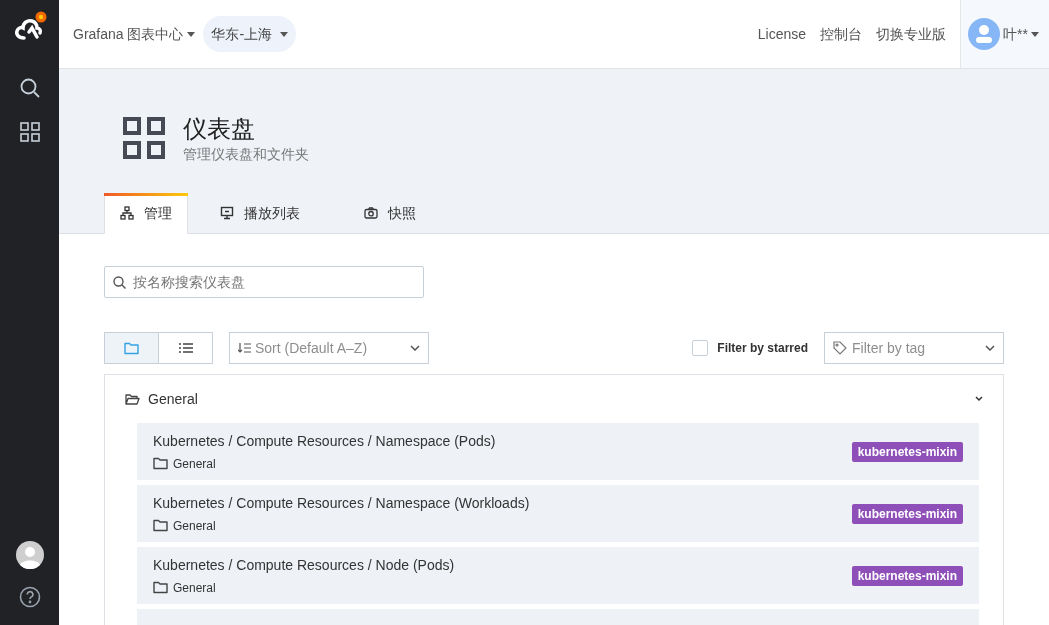 The height and width of the screenshot is (625, 1049). What do you see at coordinates (841, 34) in the screenshot?
I see `nav-link: 控制台` at bounding box center [841, 34].